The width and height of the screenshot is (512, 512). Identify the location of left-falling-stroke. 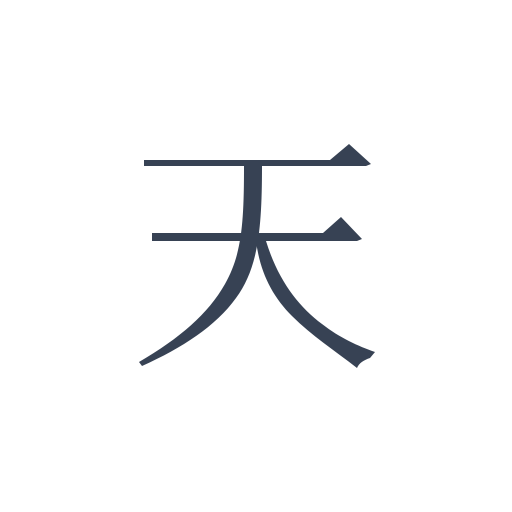
(200, 266).